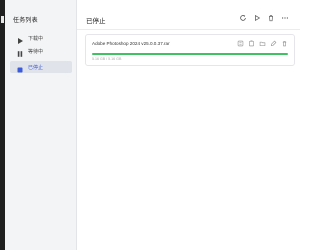 The width and height of the screenshot is (320, 250). I want to click on sidebar-item-downloading: 下载中, so click(41, 38).